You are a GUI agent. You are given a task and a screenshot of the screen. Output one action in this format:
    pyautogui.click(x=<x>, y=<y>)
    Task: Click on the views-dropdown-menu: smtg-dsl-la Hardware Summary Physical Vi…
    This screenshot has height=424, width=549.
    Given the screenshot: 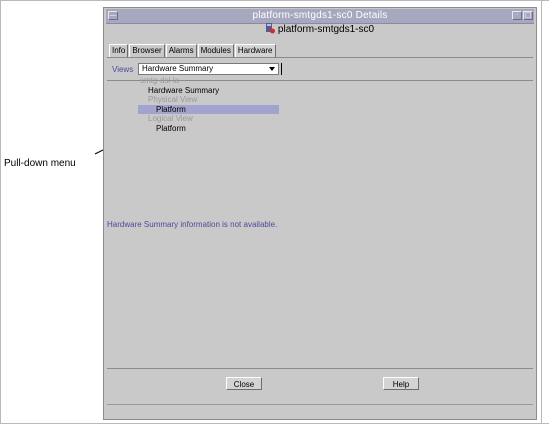 What is the action you would take?
    pyautogui.click(x=208, y=105)
    